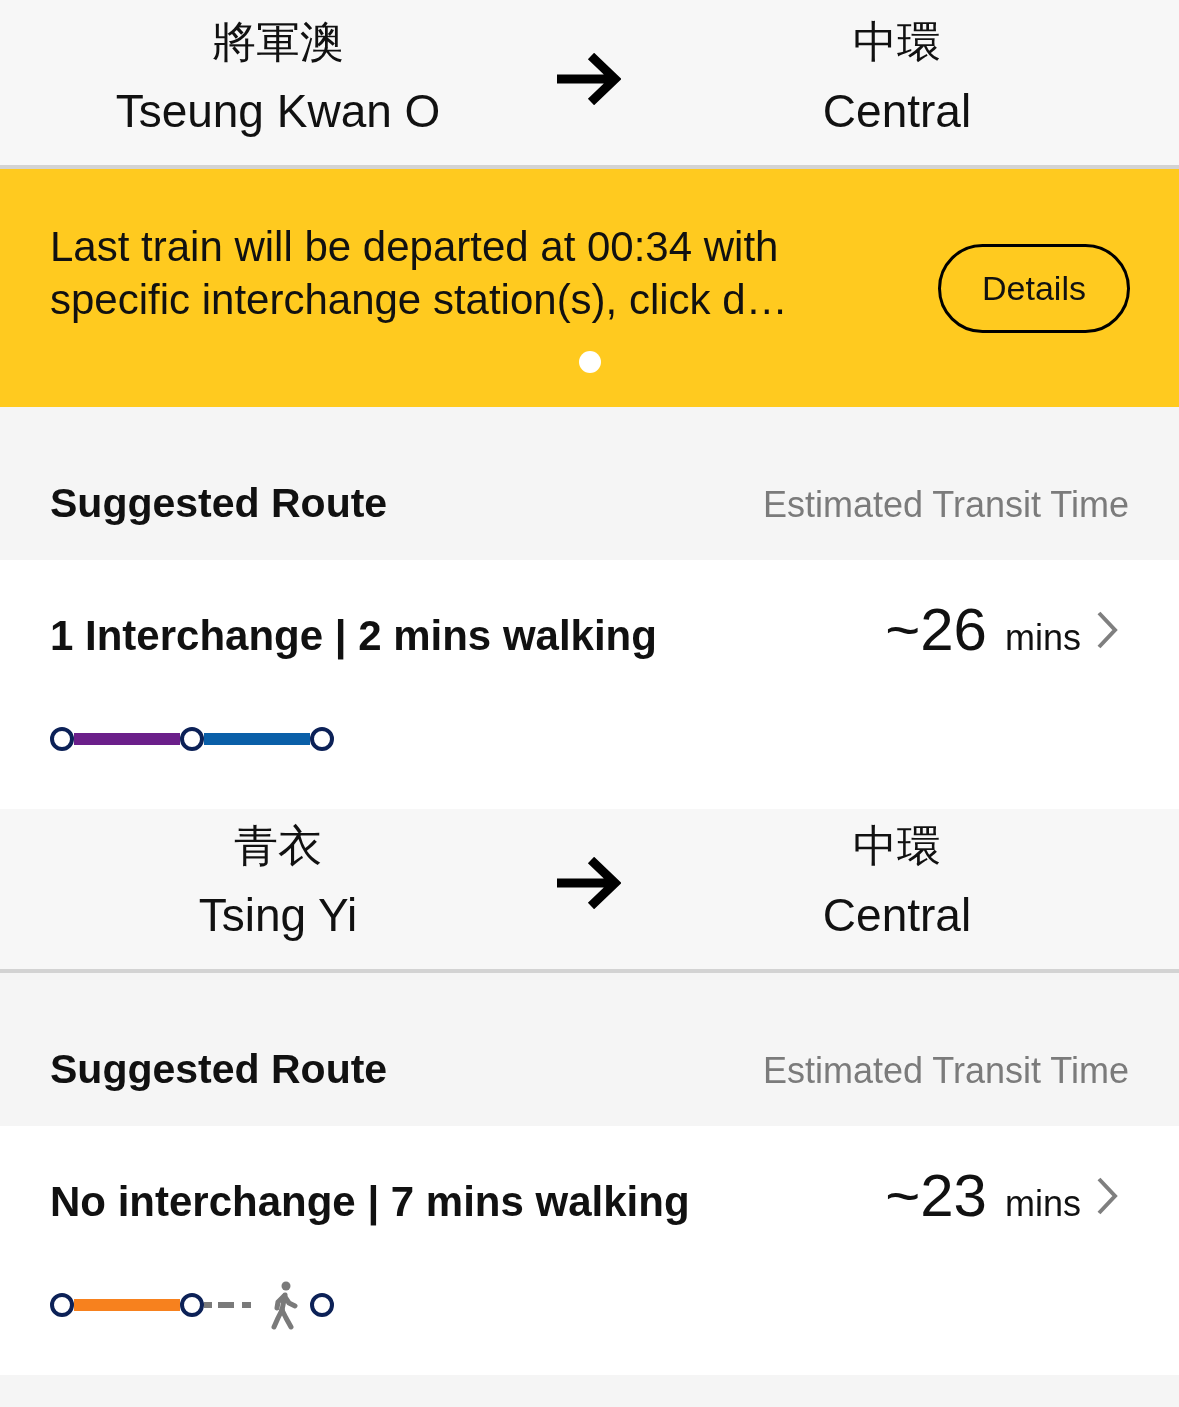 The height and width of the screenshot is (1407, 1179). I want to click on transit-time-value: ~26, so click(936, 630).